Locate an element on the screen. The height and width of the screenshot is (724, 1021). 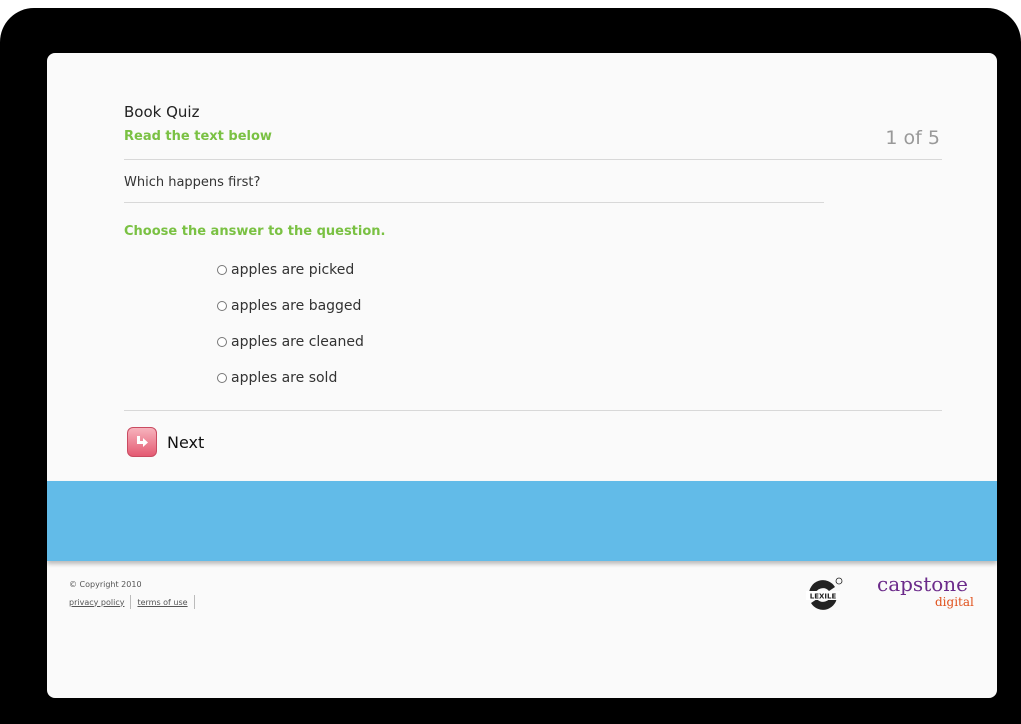
answer-prompt: Choose the answer to the question. is located at coordinates (255, 231).